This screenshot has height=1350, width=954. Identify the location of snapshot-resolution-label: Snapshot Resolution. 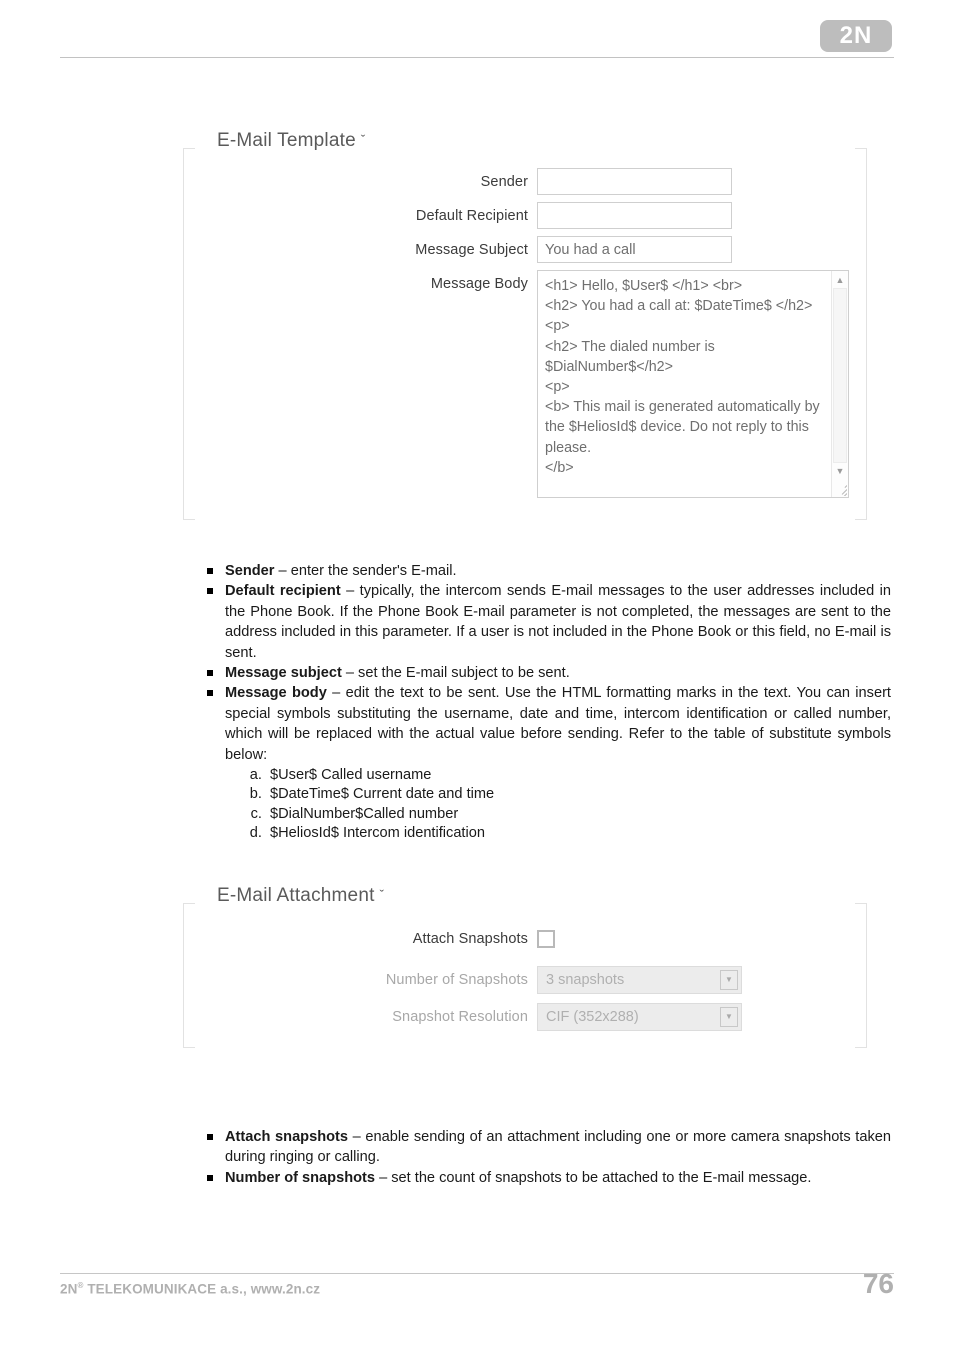
(460, 1017).